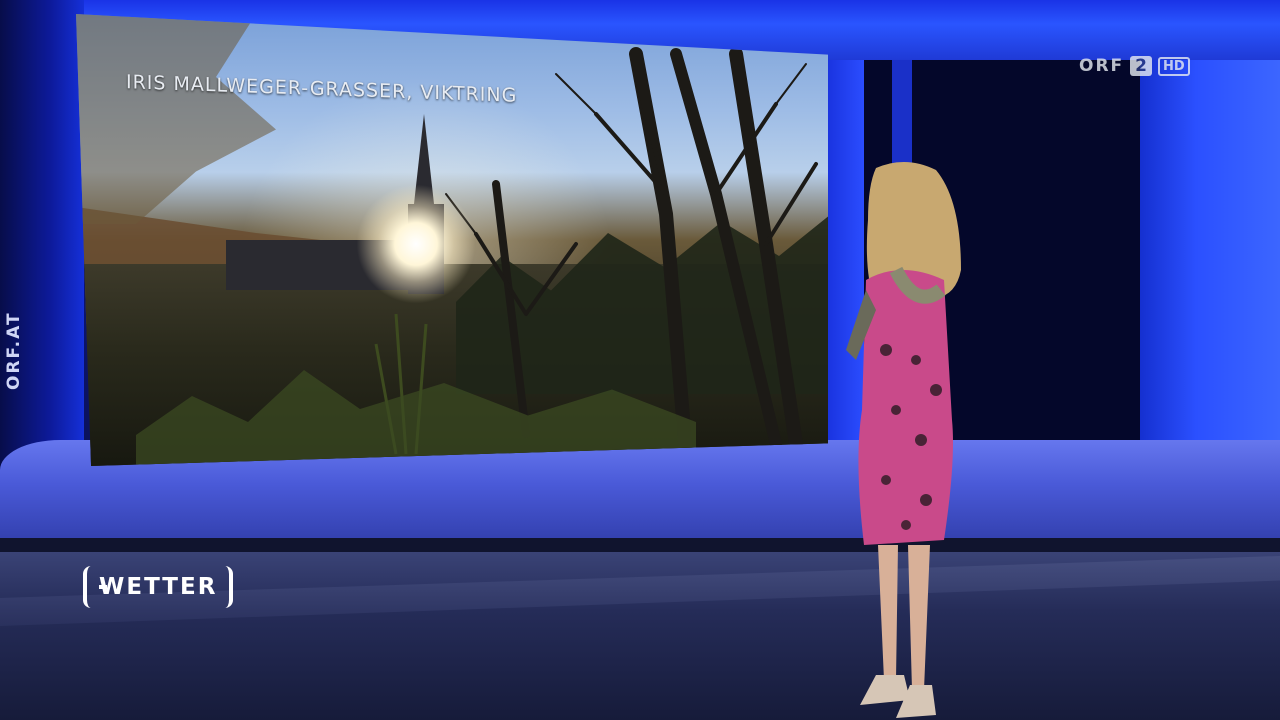 The image size is (1280, 720). Describe the element at coordinates (42, 240) in the screenshot. I see `studio-left-pillar` at that location.